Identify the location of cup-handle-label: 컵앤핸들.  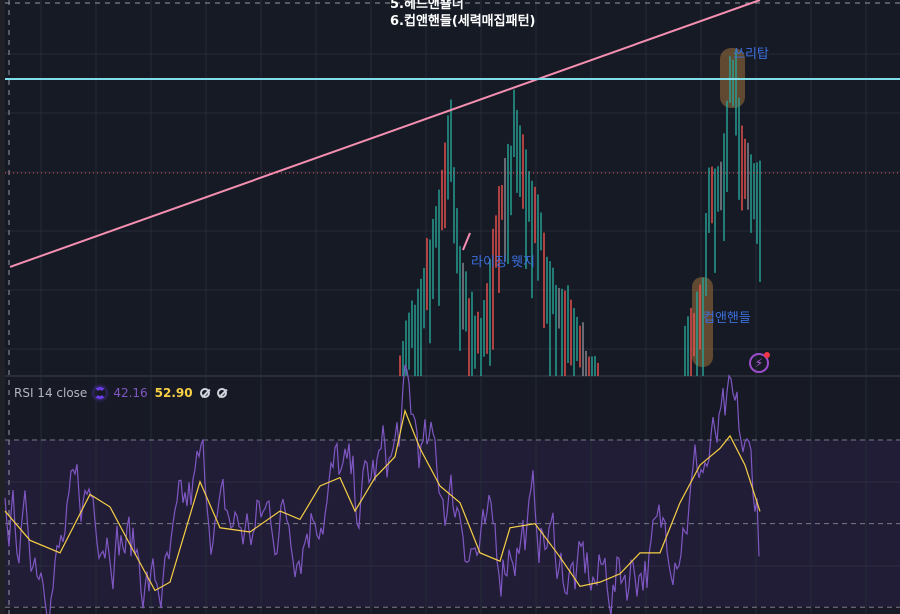
(727, 316).